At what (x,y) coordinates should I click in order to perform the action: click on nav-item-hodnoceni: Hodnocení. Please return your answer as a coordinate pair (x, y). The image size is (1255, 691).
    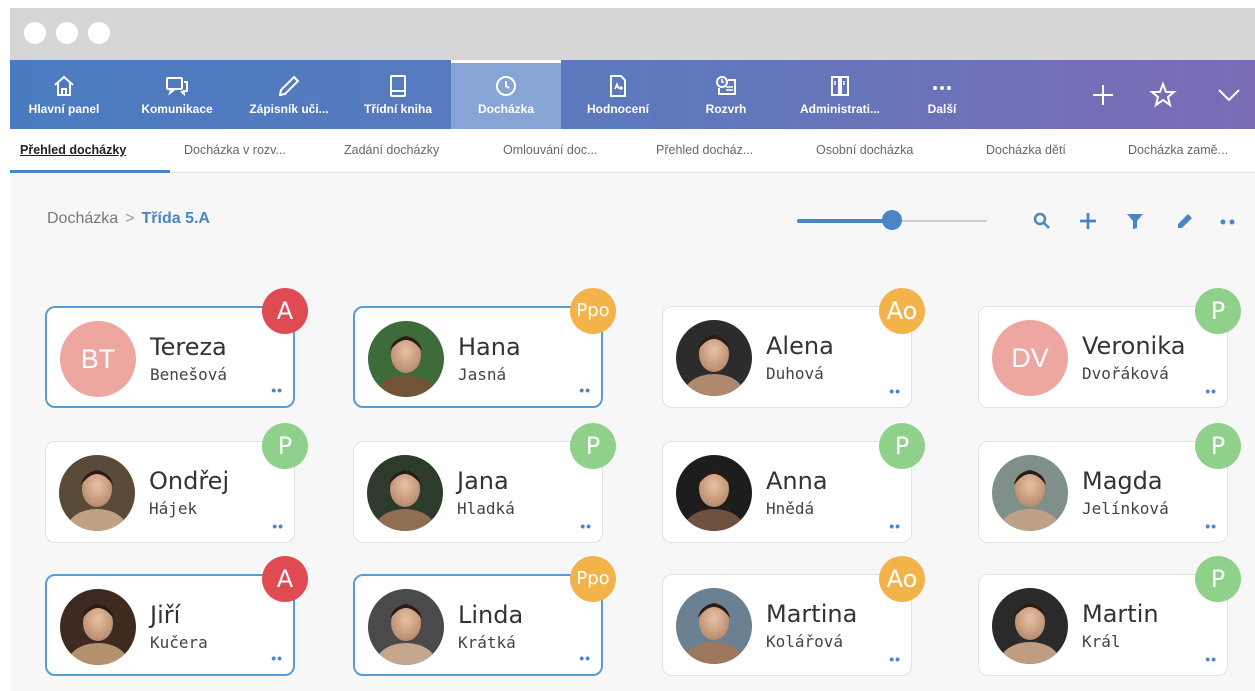
    Looking at the image, I should click on (618, 94).